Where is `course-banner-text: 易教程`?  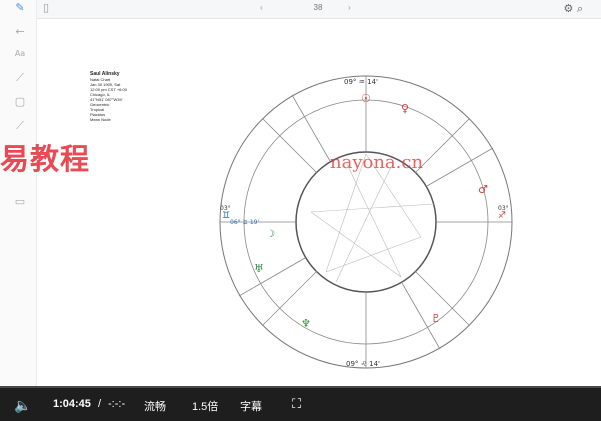
course-banner-text: 易教程 is located at coordinates (45, 159).